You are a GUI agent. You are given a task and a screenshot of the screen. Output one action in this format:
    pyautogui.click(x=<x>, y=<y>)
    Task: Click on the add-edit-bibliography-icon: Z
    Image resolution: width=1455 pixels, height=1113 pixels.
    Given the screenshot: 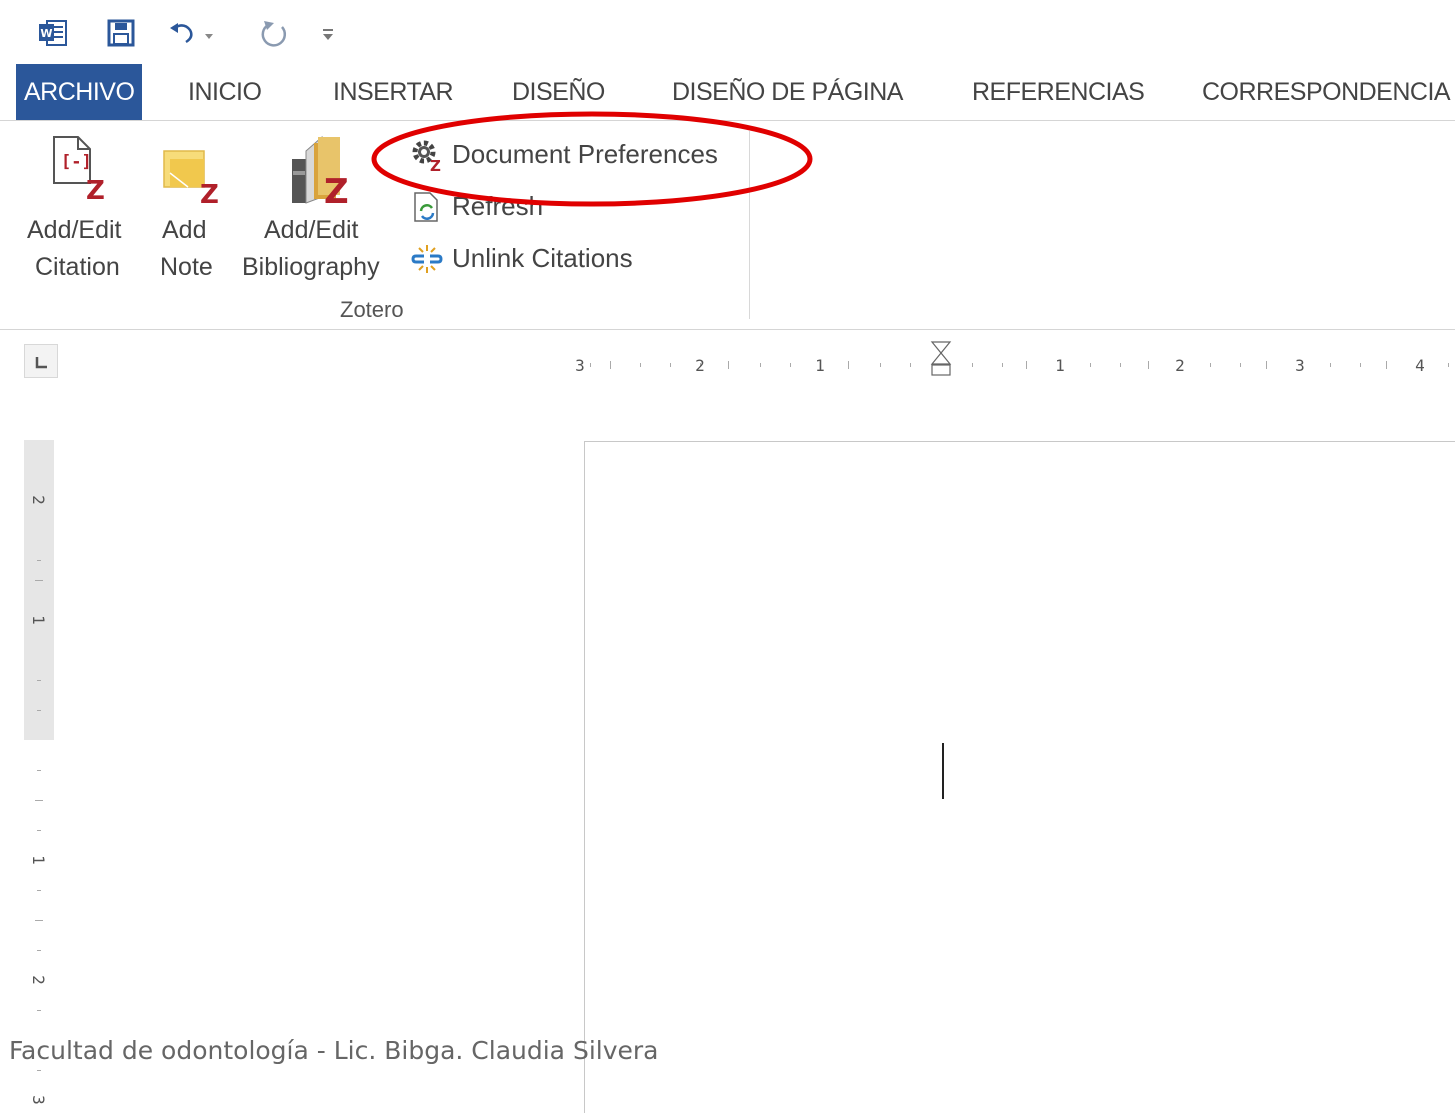 What is the action you would take?
    pyautogui.click(x=320, y=171)
    